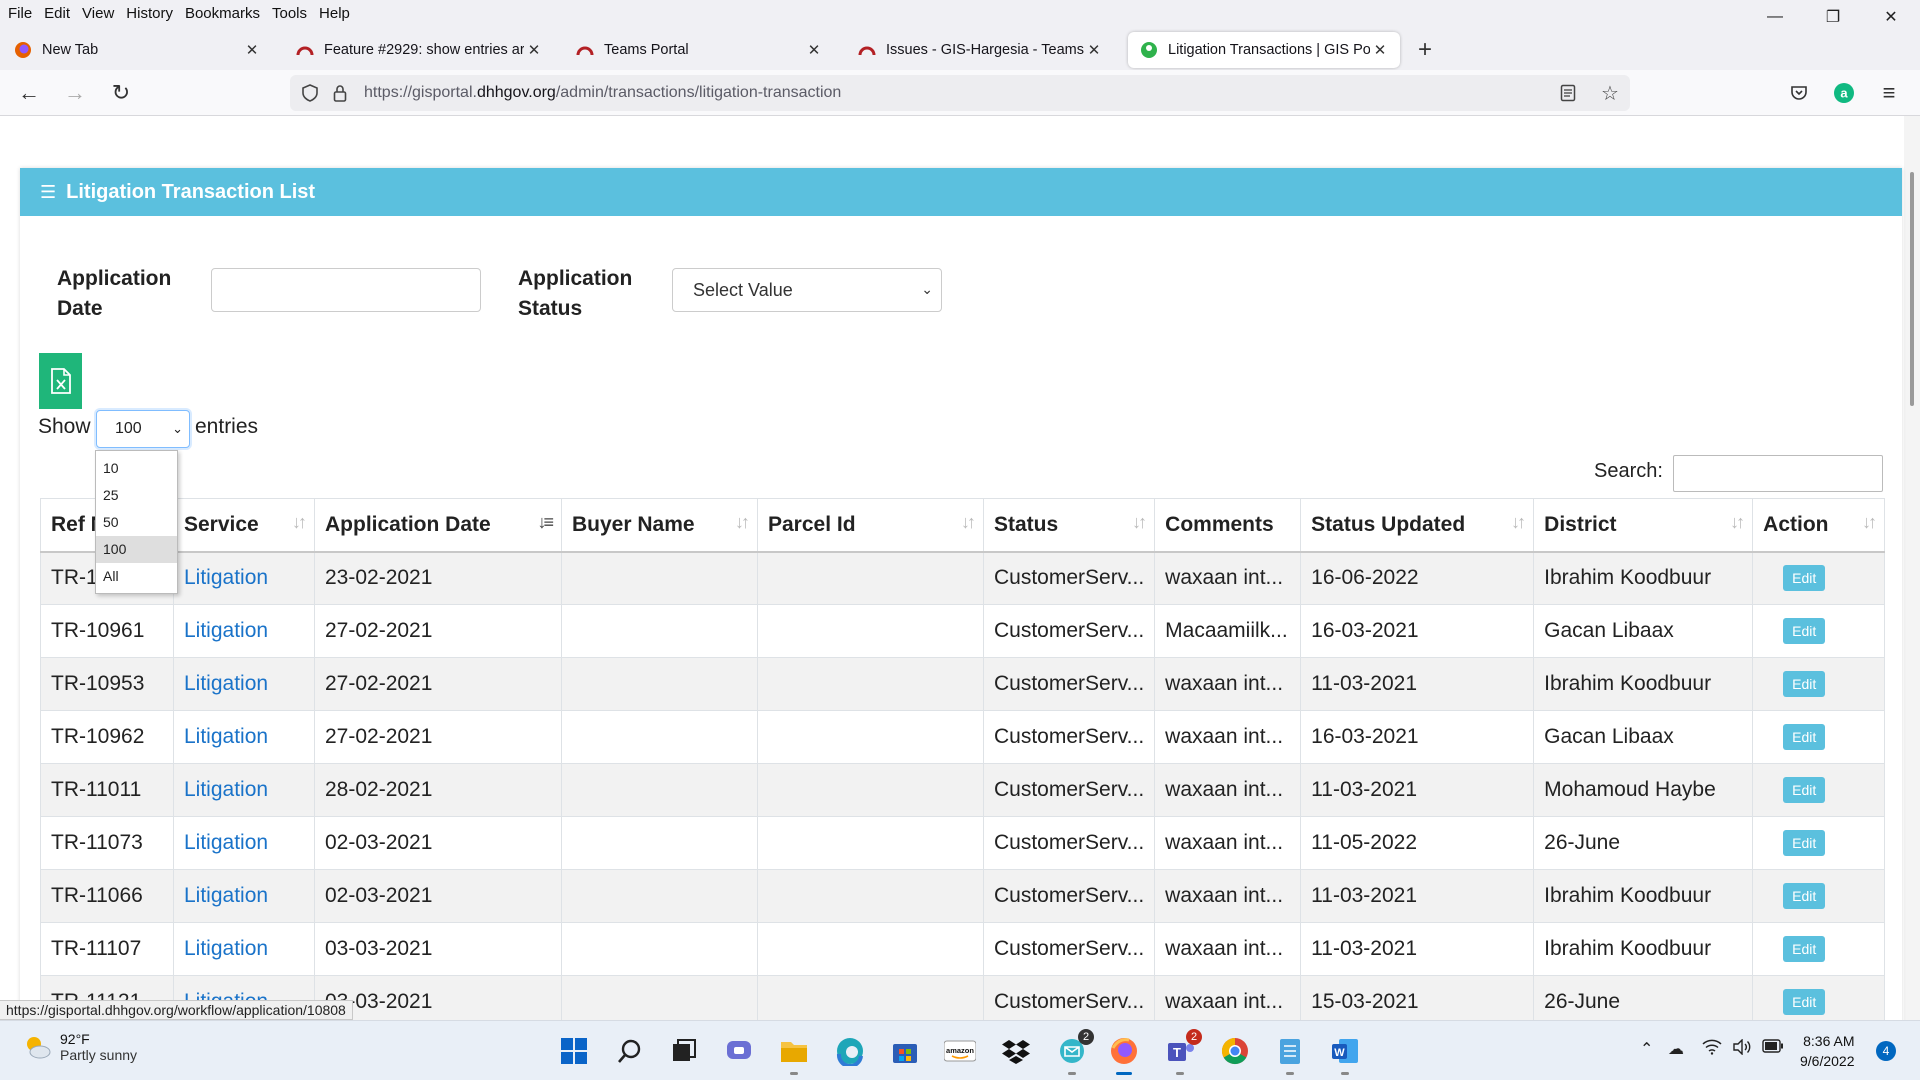 The image size is (1920, 1080). I want to click on column-application-date: Application Date ↓≡, so click(438, 525).